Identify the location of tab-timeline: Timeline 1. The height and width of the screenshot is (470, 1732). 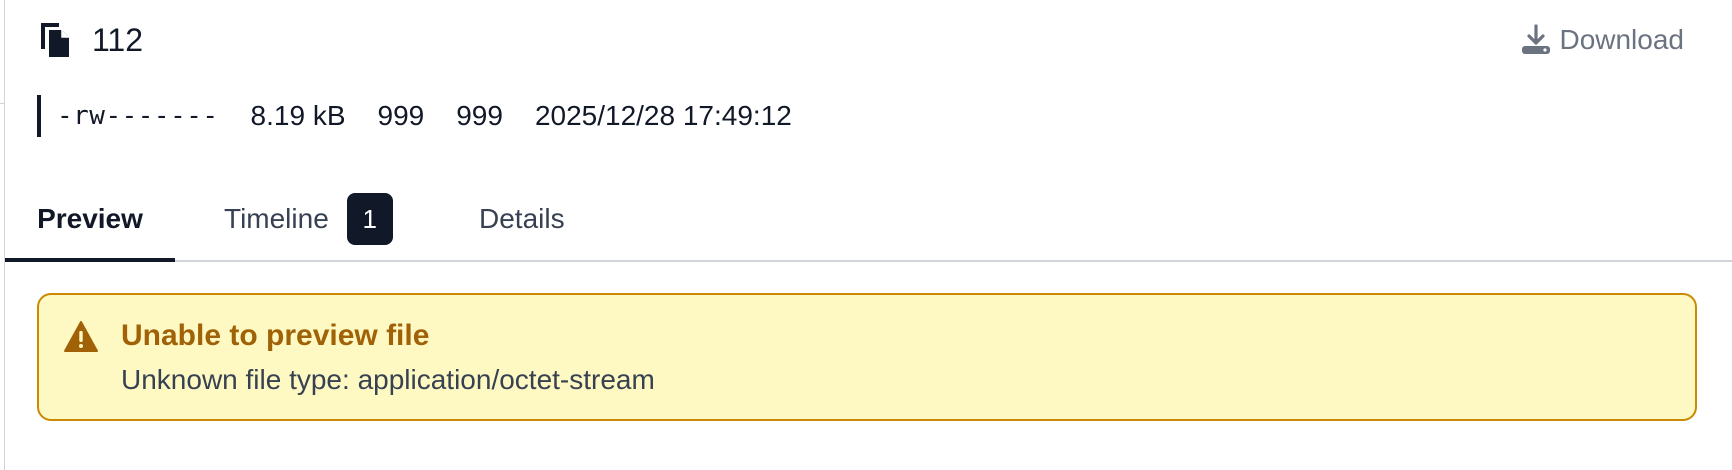
(308, 219).